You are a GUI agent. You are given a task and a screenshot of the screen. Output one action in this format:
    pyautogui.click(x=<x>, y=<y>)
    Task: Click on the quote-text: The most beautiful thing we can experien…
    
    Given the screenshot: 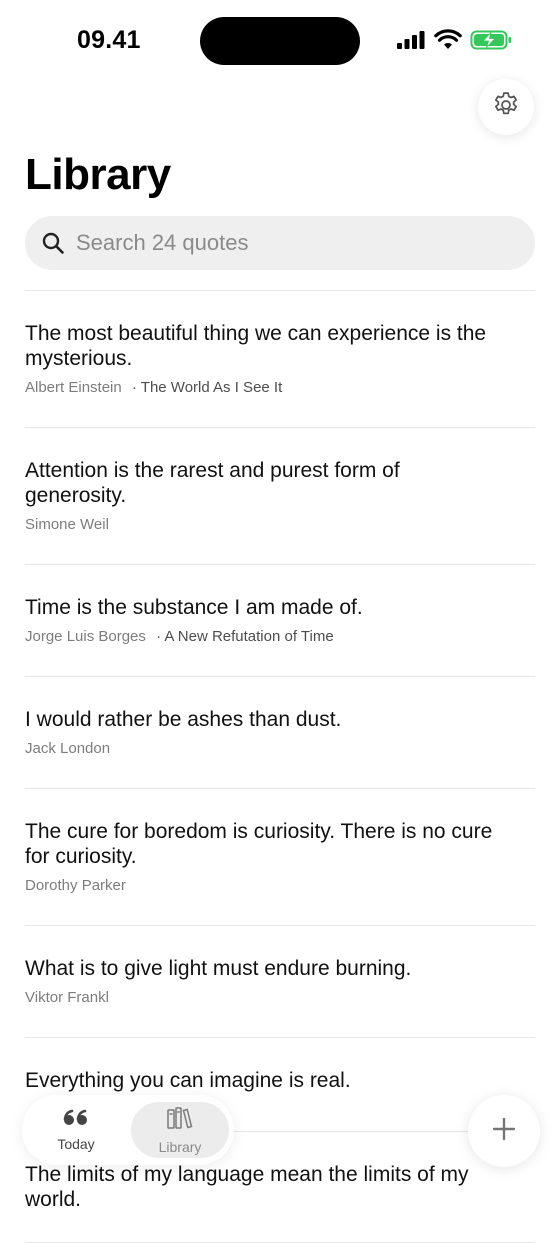 What is the action you would take?
    pyautogui.click(x=256, y=346)
    